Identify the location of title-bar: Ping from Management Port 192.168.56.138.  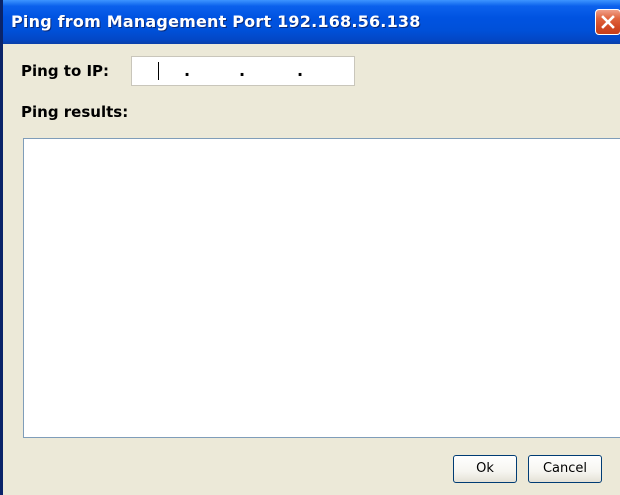
(311, 22).